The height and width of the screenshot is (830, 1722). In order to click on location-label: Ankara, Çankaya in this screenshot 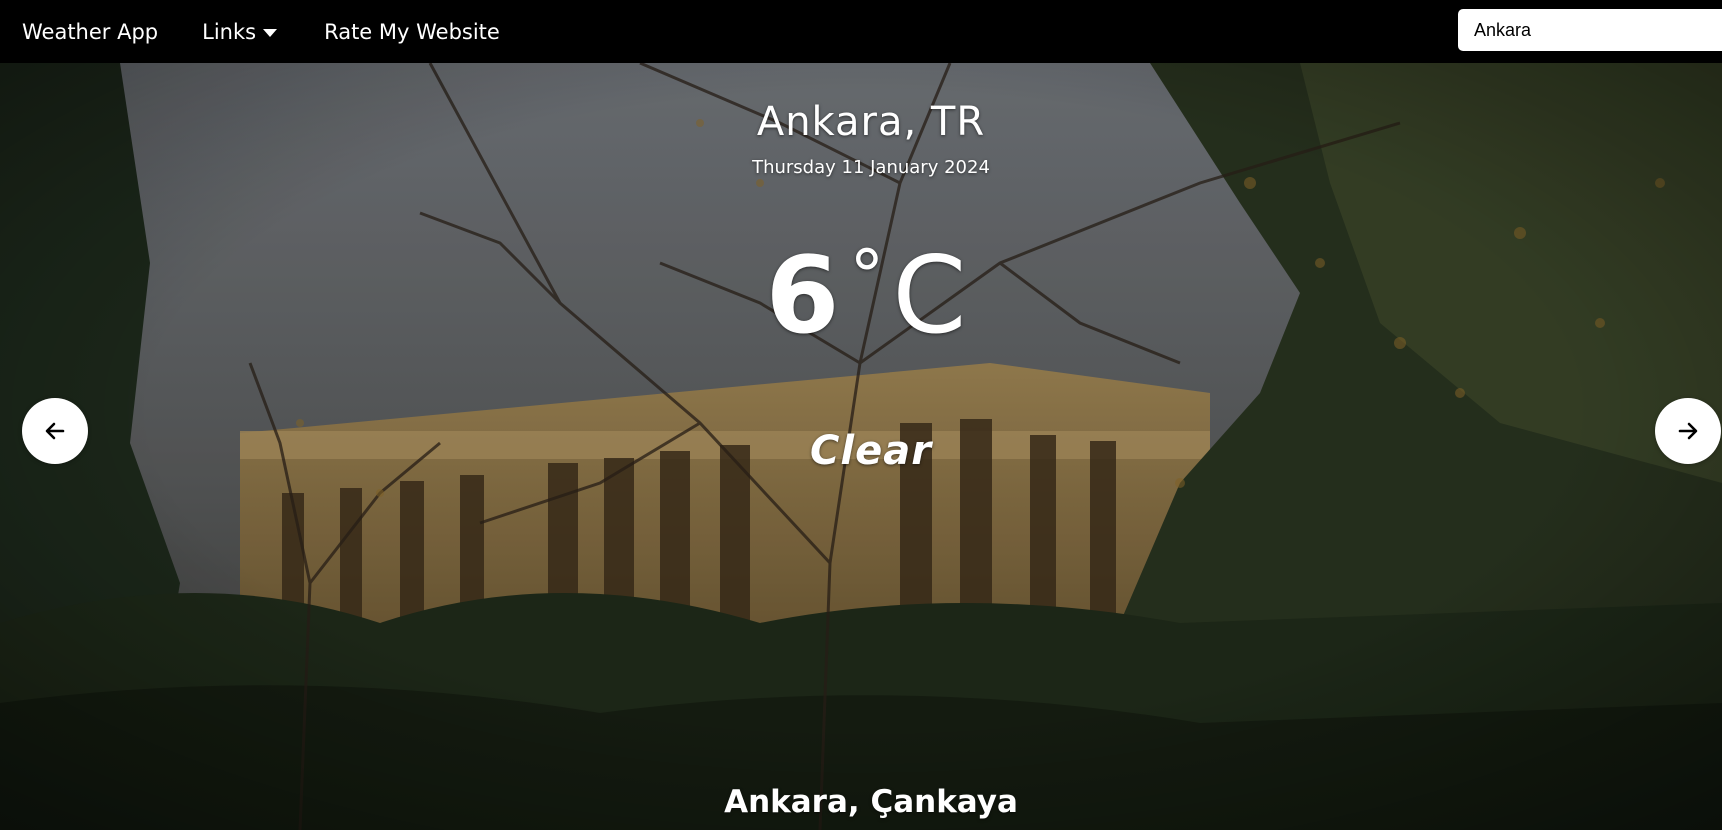, I will do `click(871, 802)`.